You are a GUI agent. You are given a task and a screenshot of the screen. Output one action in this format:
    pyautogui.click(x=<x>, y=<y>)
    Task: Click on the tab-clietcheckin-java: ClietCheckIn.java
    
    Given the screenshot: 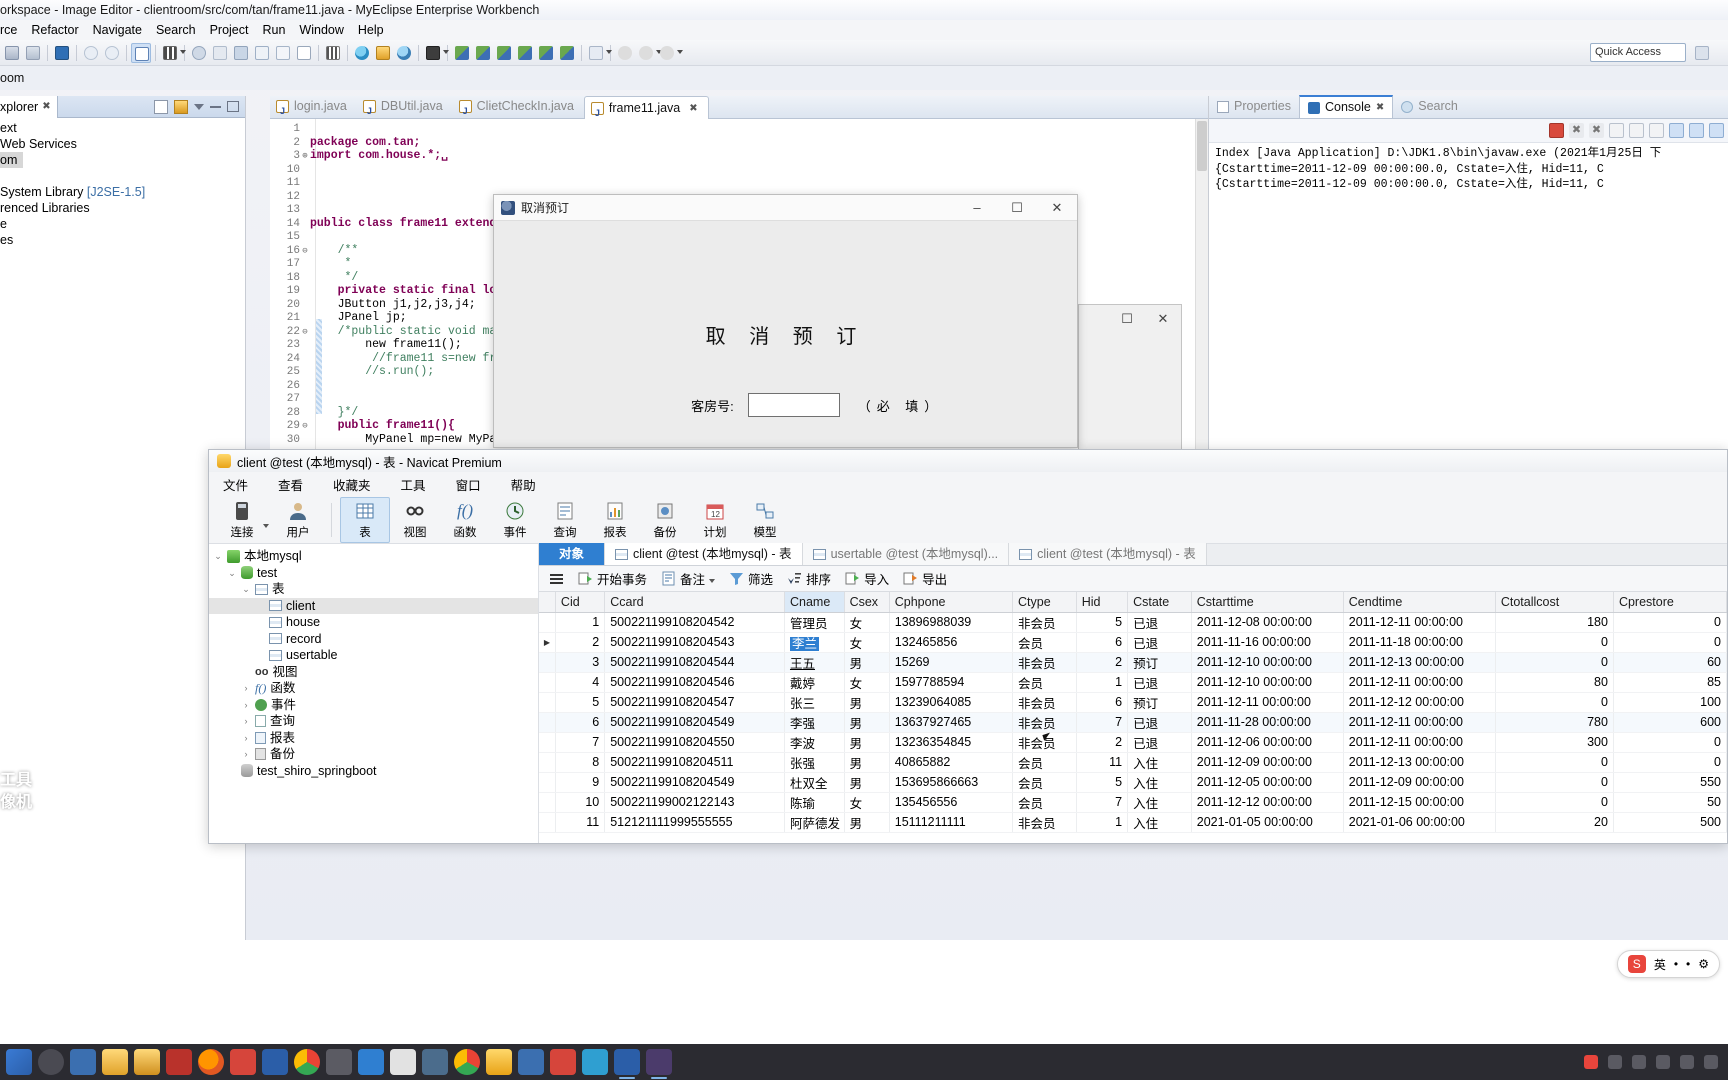 What is the action you would take?
    pyautogui.click(x=518, y=109)
    